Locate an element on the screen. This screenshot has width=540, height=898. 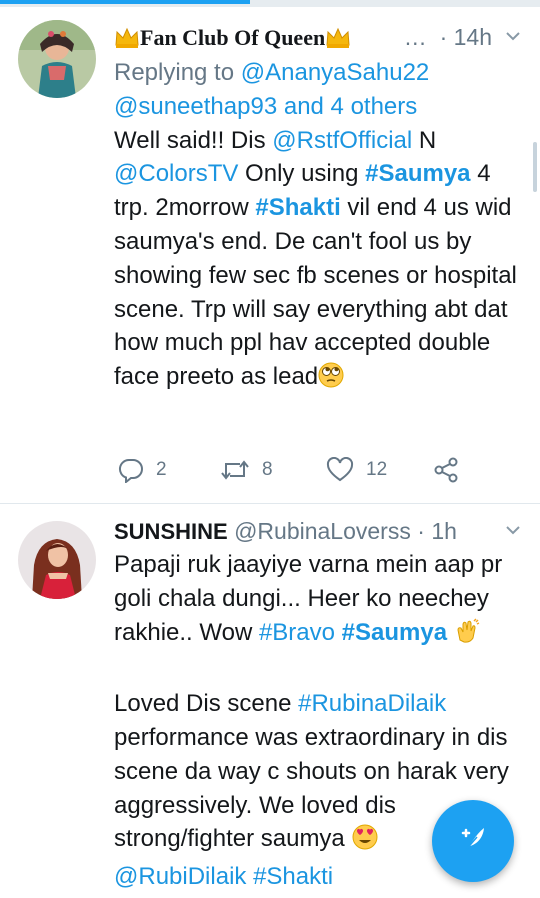
mention: @RubiDilaik is located at coordinates (180, 876).